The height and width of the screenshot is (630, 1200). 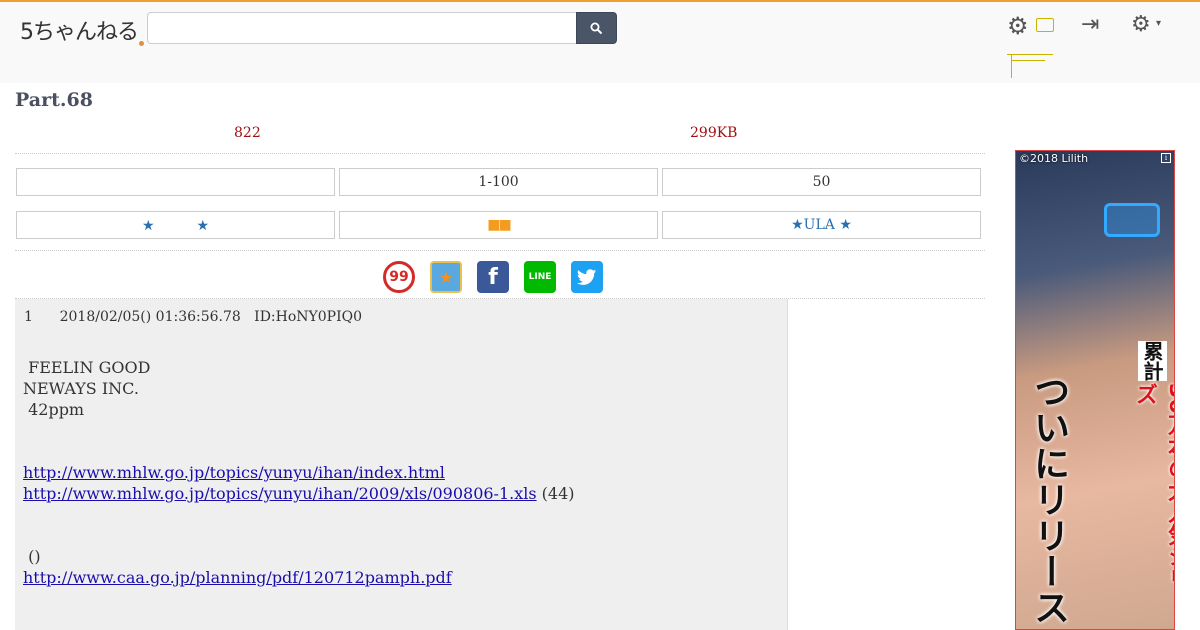 I want to click on post-line: FEELIN GOOD, so click(x=87, y=367).